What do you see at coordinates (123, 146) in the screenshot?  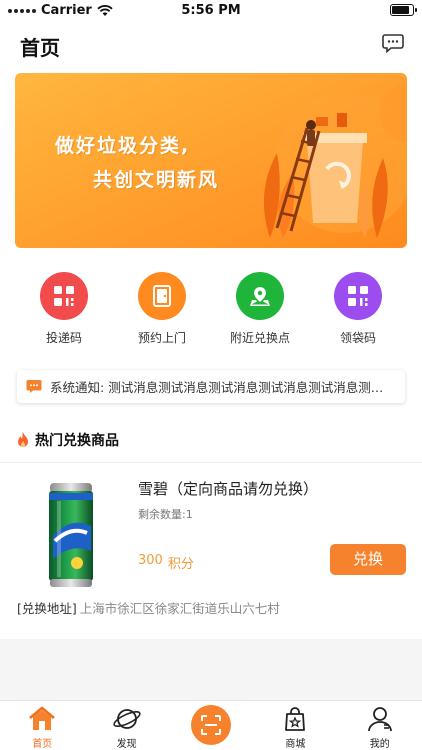 I see `banner-slogan-line1: 做好垃圾分类,` at bounding box center [123, 146].